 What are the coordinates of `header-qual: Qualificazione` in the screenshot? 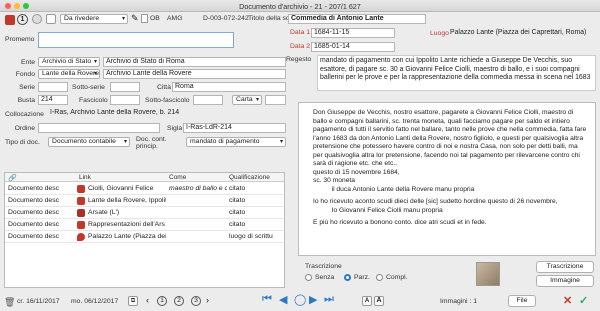 It's located at (249, 177).